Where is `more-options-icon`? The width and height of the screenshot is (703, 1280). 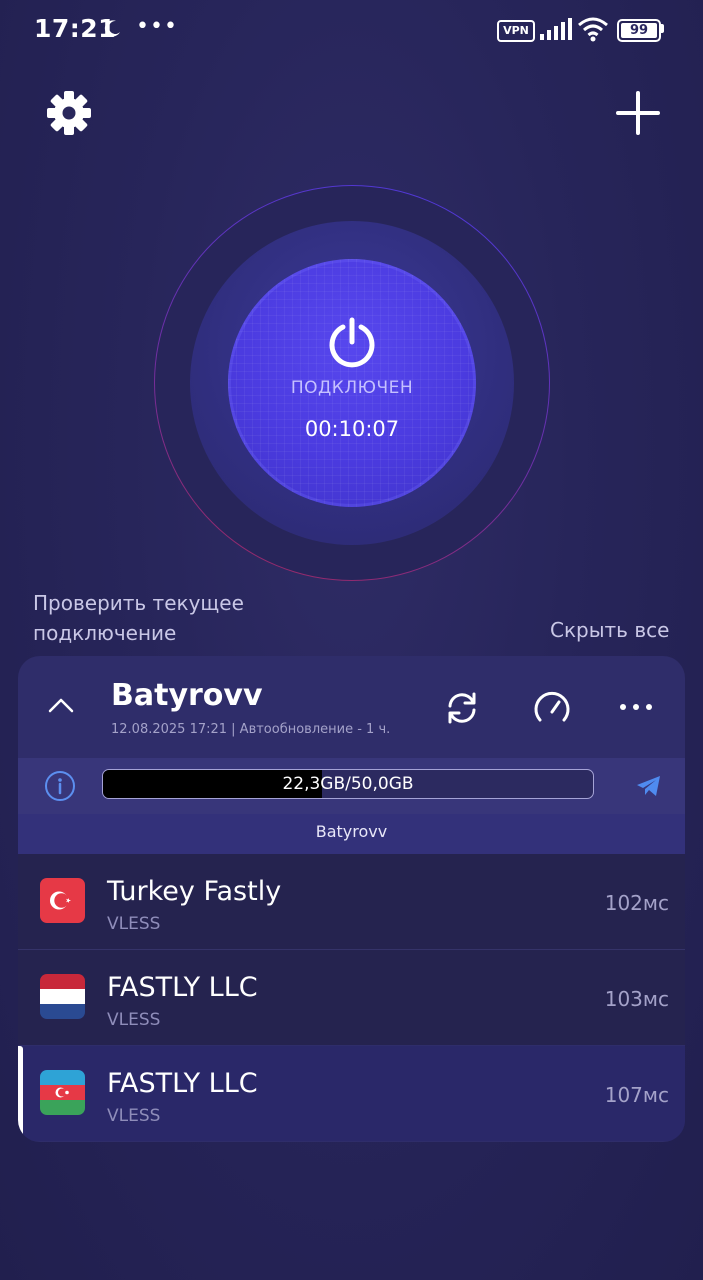
more-options-icon is located at coordinates (636, 707).